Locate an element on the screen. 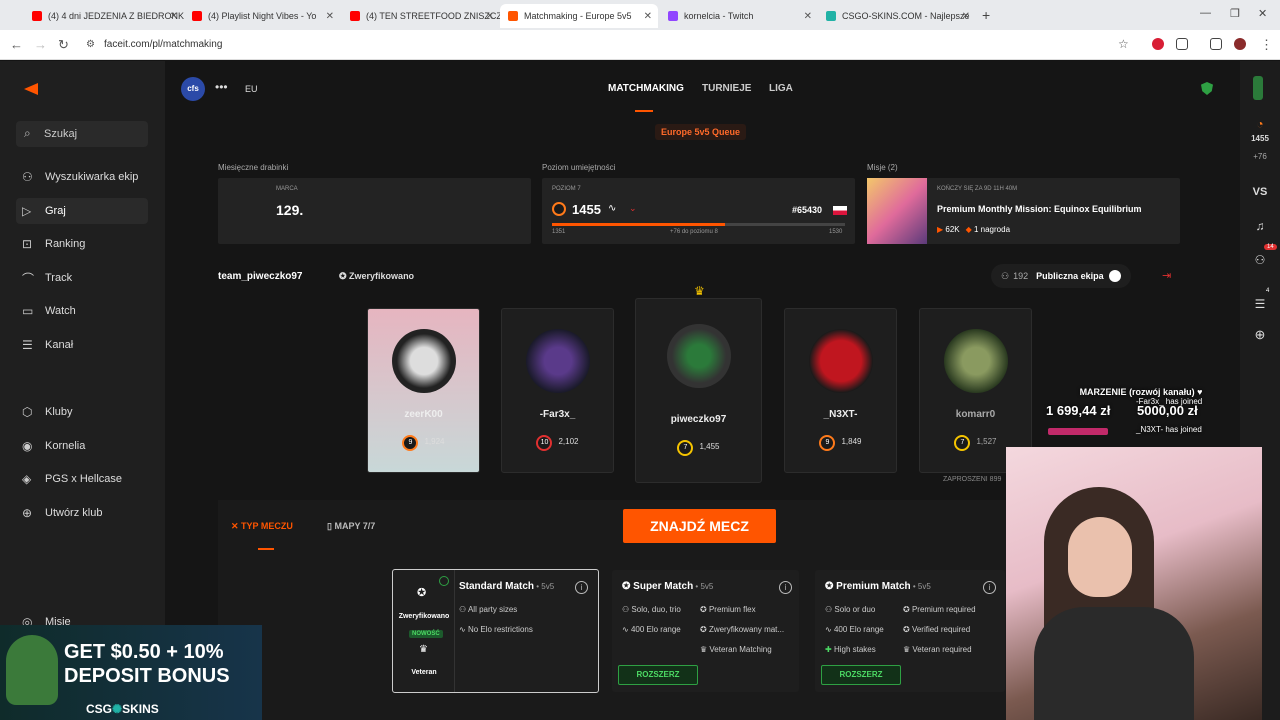 The height and width of the screenshot is (720, 1280). ladder-card: MARCA 129. is located at coordinates (374, 211).